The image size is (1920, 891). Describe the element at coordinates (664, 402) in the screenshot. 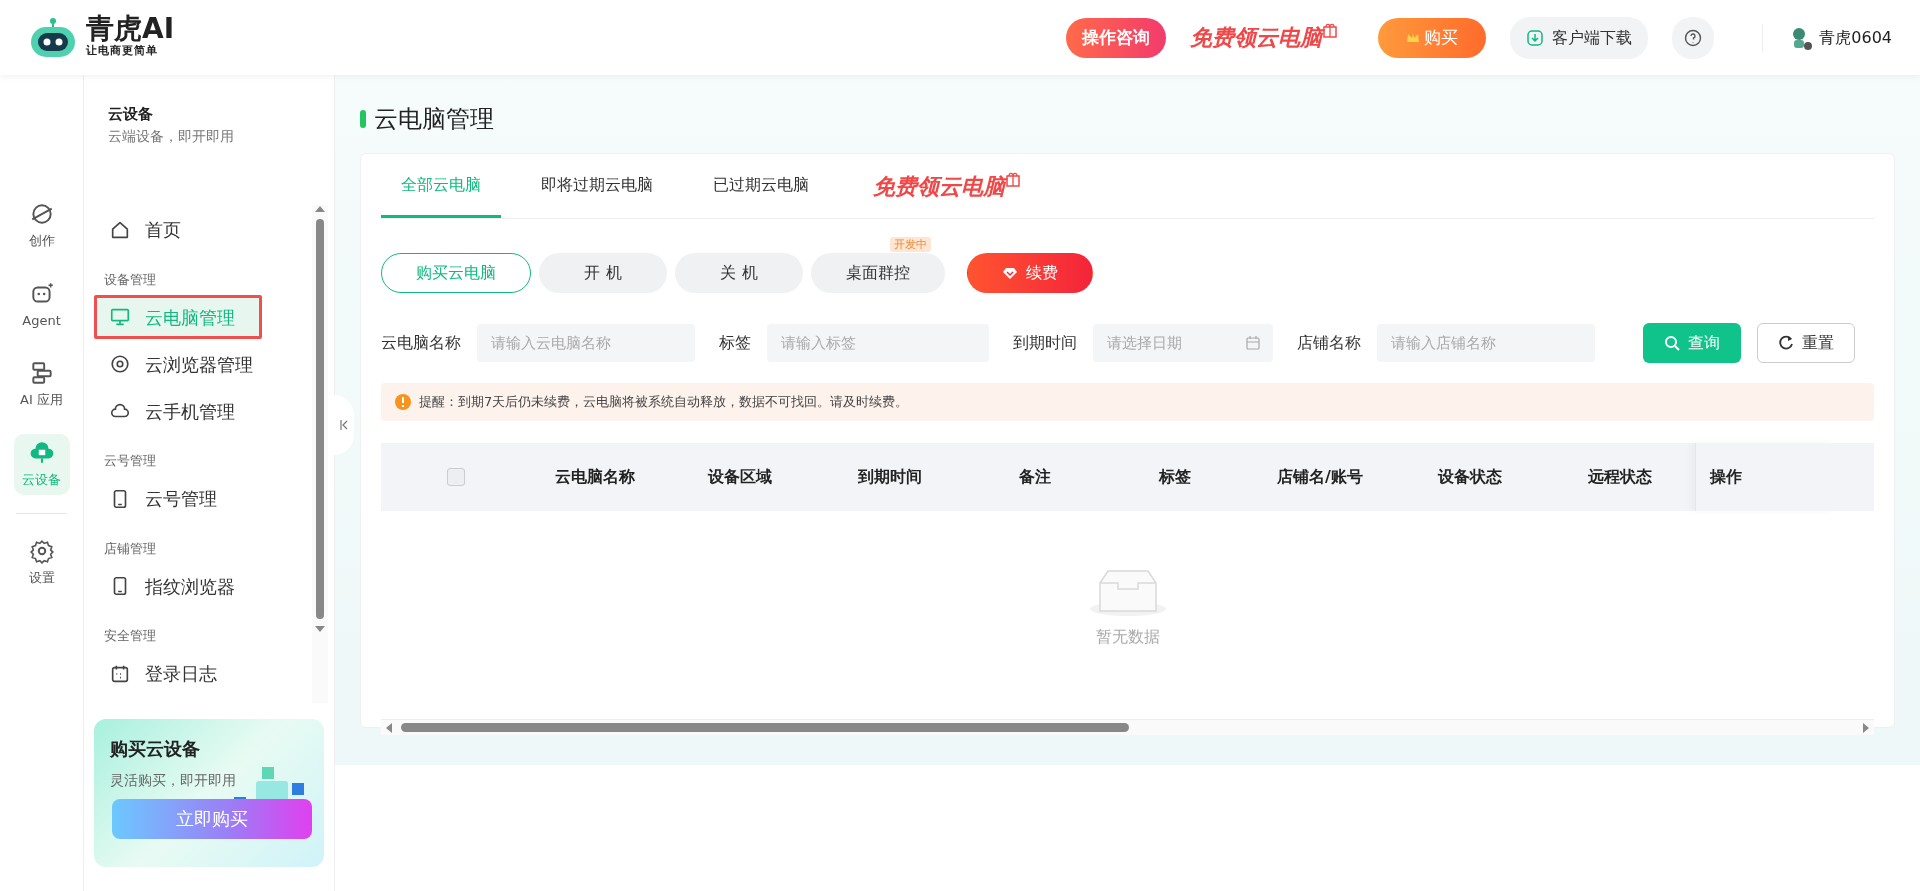

I see `notice-text: 提醒：到期7天后仍未续费，云电脑将被系统自动释放，数据不可找回。请及时续费。` at that location.